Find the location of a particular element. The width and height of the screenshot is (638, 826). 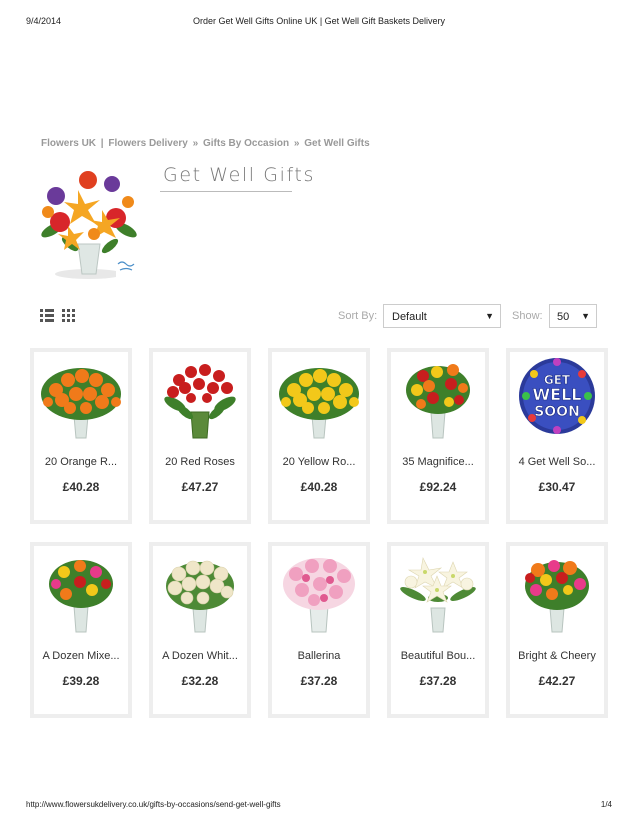

product-image-white-roses is located at coordinates (200, 596).